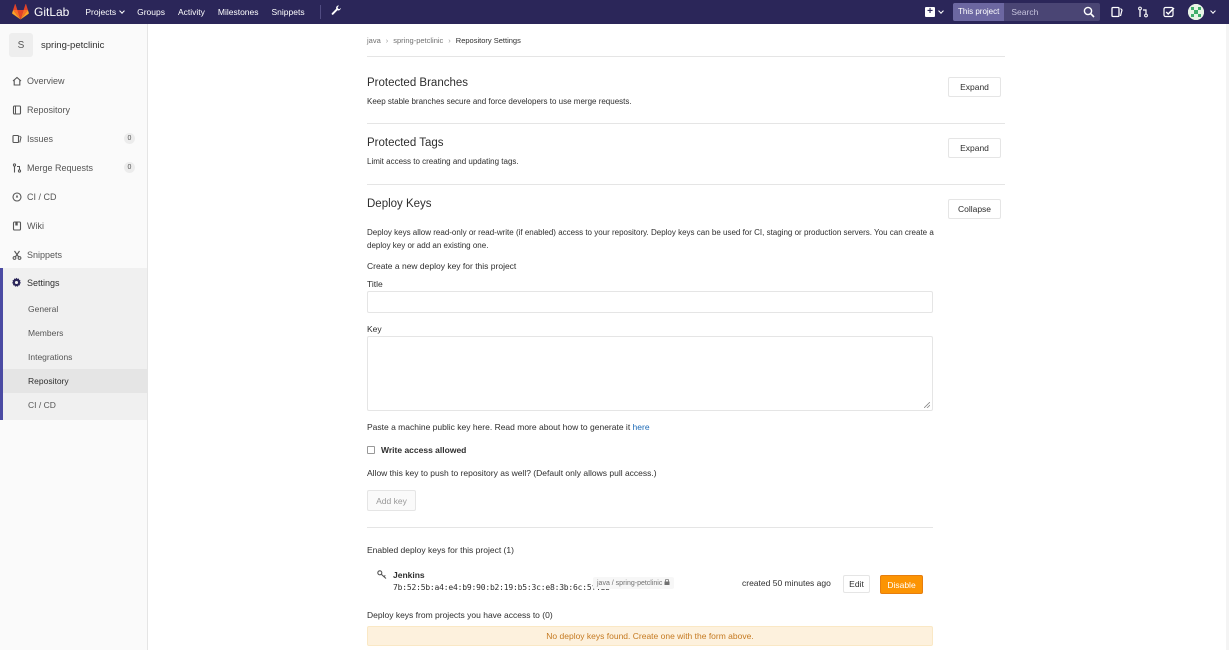  What do you see at coordinates (101, 12) in the screenshot?
I see `nav-projects-label: Projects` at bounding box center [101, 12].